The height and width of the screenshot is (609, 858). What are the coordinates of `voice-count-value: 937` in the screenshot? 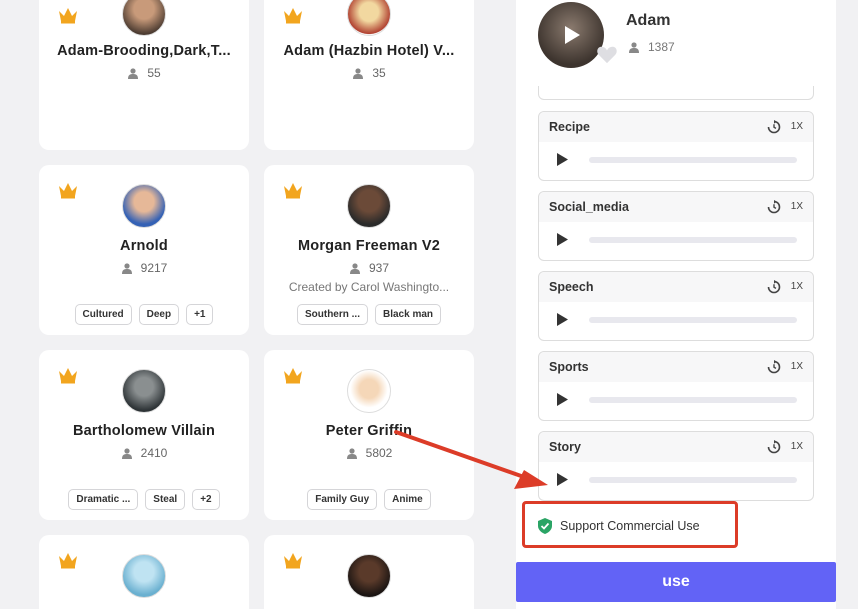 It's located at (379, 268).